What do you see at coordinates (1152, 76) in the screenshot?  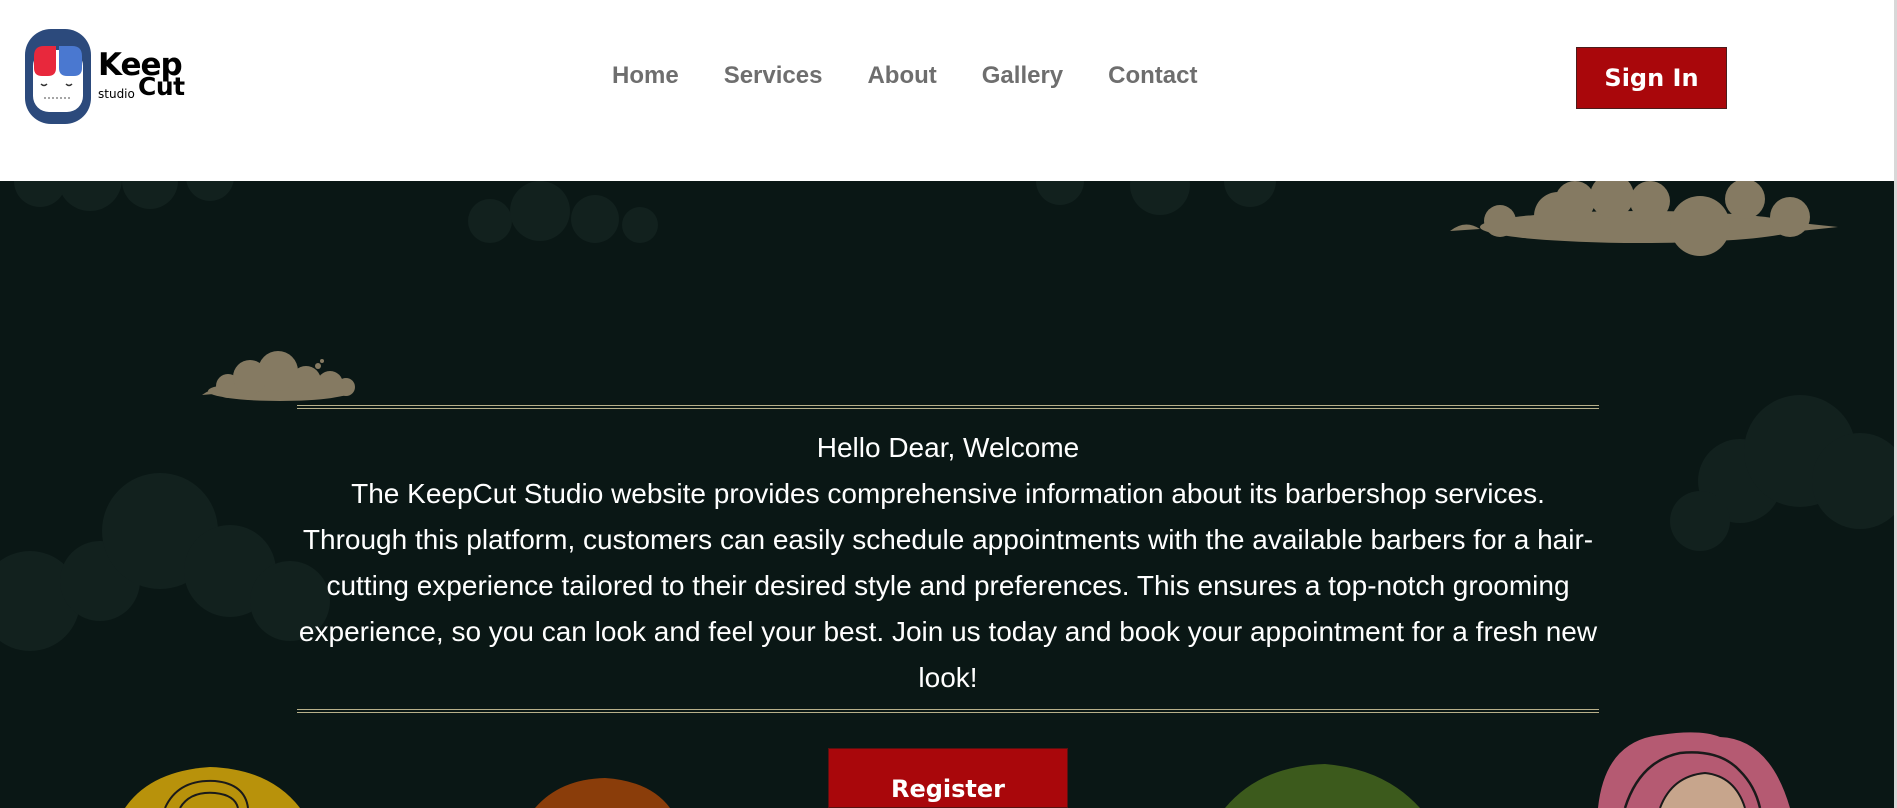 I see `nav-contact: Contact` at bounding box center [1152, 76].